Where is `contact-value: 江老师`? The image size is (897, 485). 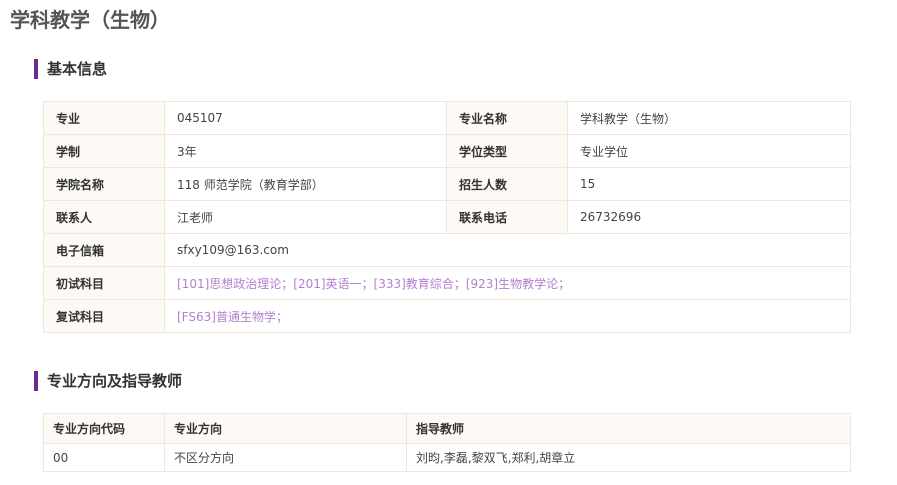 contact-value: 江老师 is located at coordinates (305, 217).